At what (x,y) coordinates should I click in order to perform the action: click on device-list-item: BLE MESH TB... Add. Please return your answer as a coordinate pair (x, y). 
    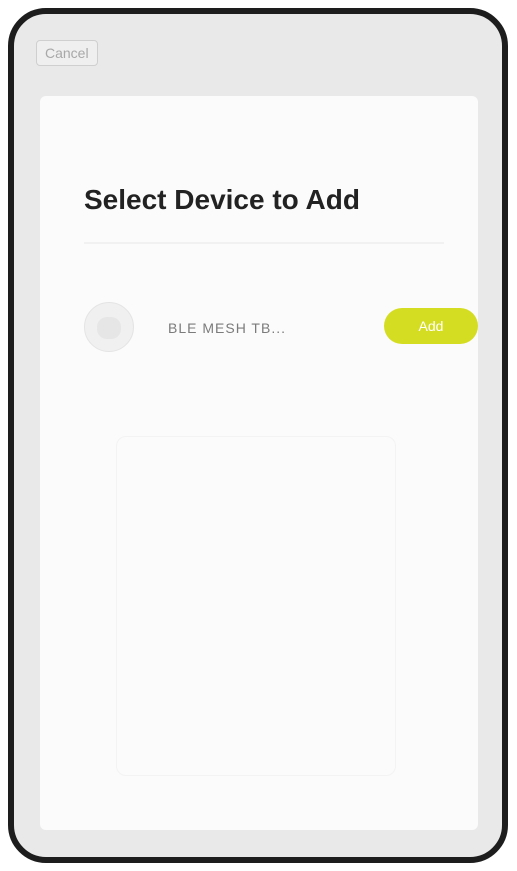
    Looking at the image, I should click on (281, 333).